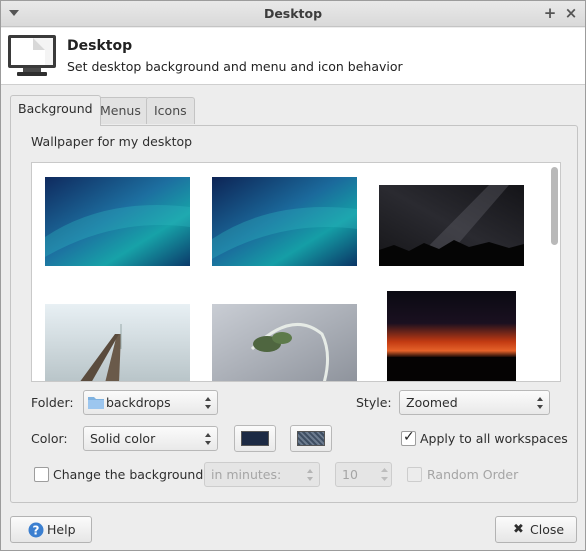 Image resolution: width=586 pixels, height=551 pixels. I want to click on spin-arrows-icon, so click(384, 474).